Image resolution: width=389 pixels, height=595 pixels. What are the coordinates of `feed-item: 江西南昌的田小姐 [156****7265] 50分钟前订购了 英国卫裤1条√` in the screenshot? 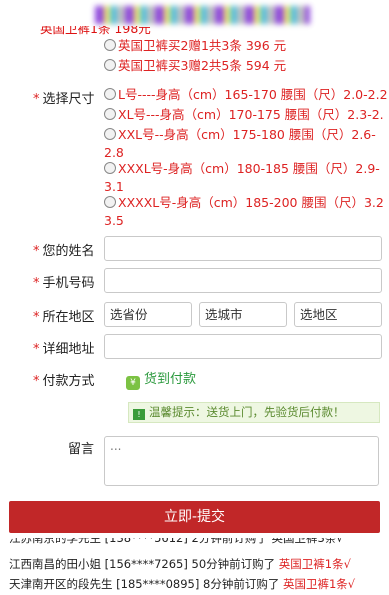 It's located at (180, 564).